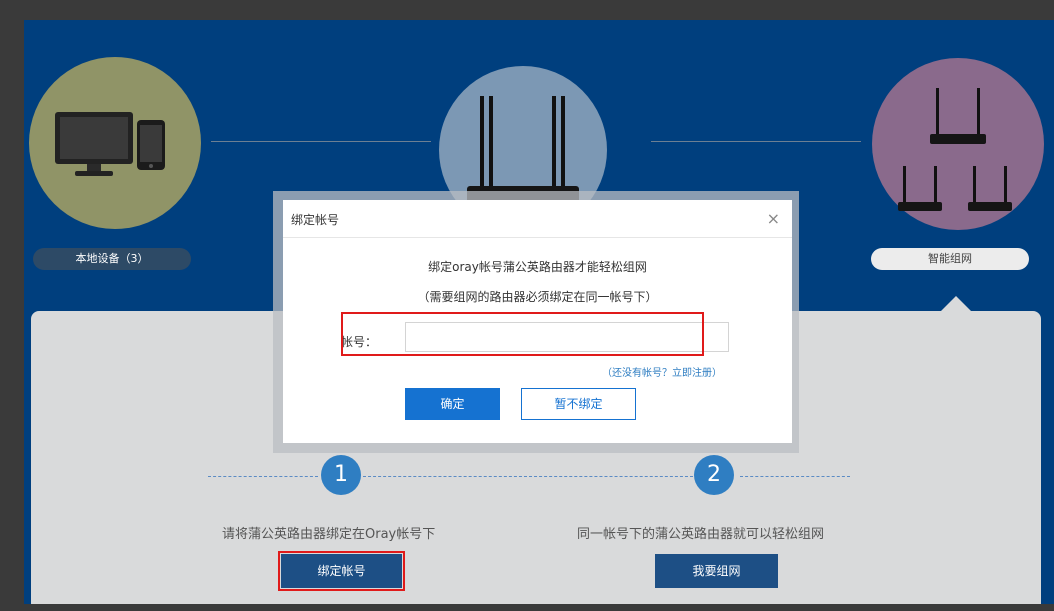  I want to click on local-devices-circle, so click(115, 143).